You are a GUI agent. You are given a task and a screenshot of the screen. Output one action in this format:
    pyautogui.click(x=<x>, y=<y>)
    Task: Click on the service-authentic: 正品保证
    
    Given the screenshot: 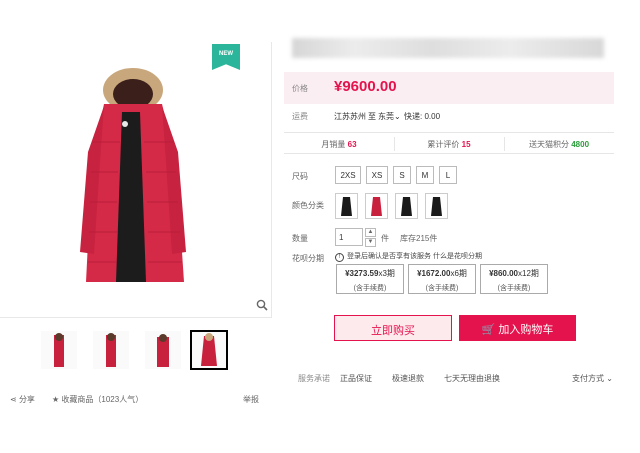 What is the action you would take?
    pyautogui.click(x=356, y=378)
    